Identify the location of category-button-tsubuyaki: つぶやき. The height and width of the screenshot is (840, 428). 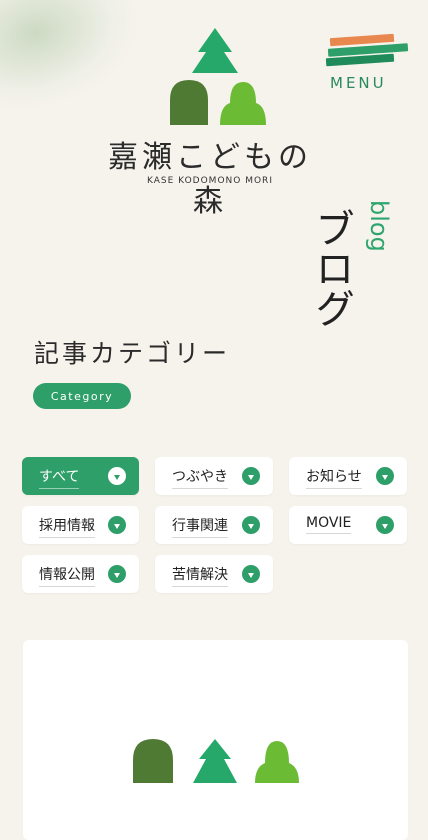
(214, 476).